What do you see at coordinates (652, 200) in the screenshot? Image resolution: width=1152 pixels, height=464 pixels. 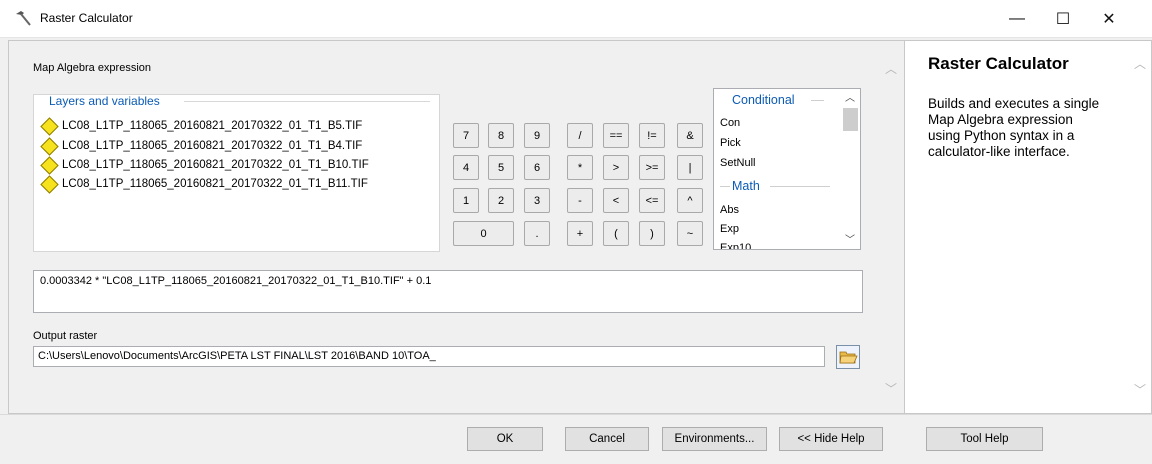 I see `key-less-equal: <=` at bounding box center [652, 200].